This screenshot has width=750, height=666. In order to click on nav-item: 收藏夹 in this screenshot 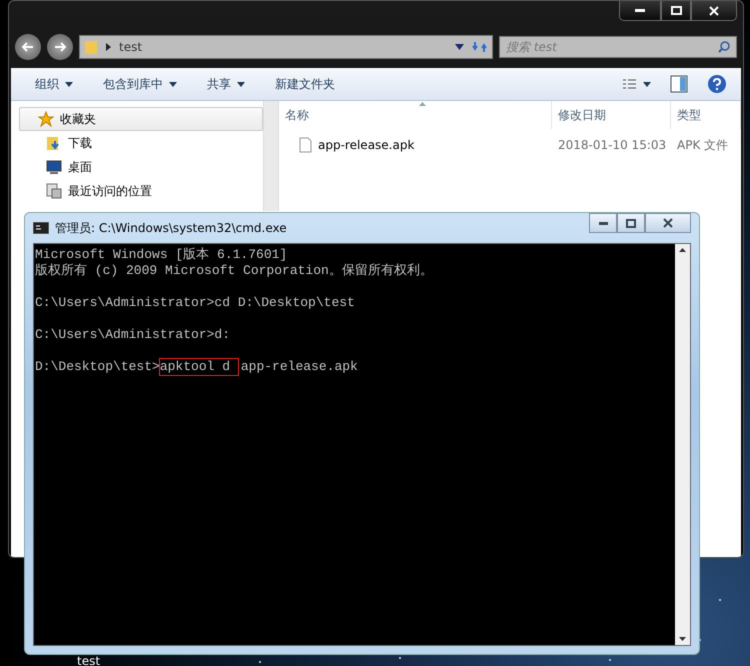, I will do `click(140, 119)`.